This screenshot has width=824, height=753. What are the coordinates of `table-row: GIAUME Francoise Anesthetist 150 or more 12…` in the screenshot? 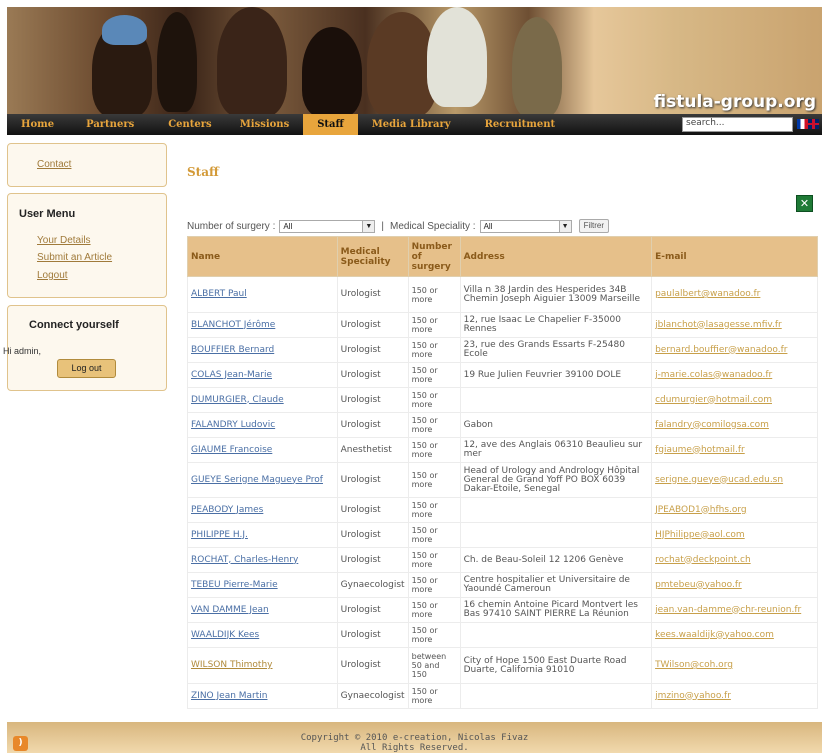 It's located at (502, 450).